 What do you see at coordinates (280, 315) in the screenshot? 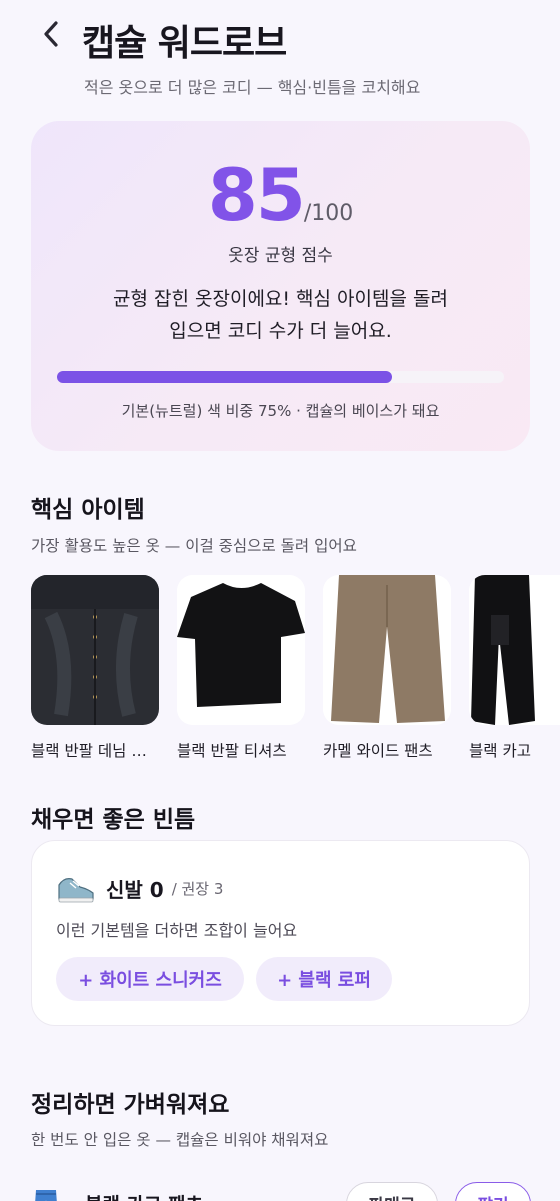
I see `score-message: 균형 잡힌 옷장이에요! 핵심 아이템을 돌려 입으면 코디 수가 더 늘어요.` at bounding box center [280, 315].